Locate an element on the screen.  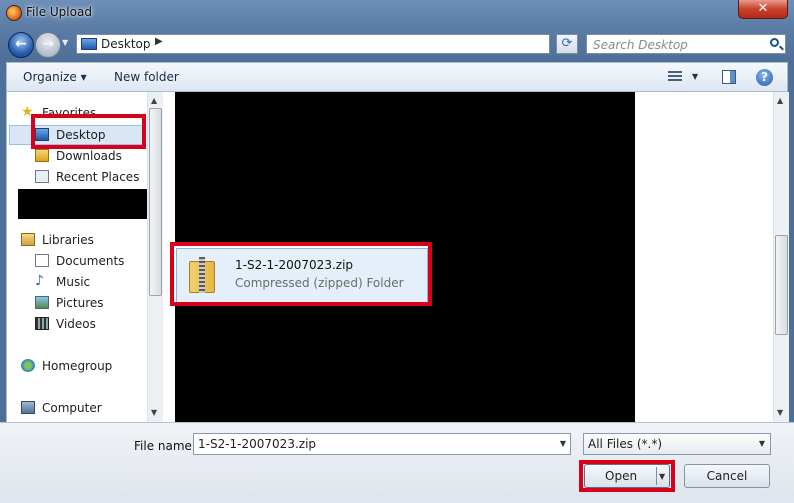
sidebar-label: Recent Places is located at coordinates (98, 177).